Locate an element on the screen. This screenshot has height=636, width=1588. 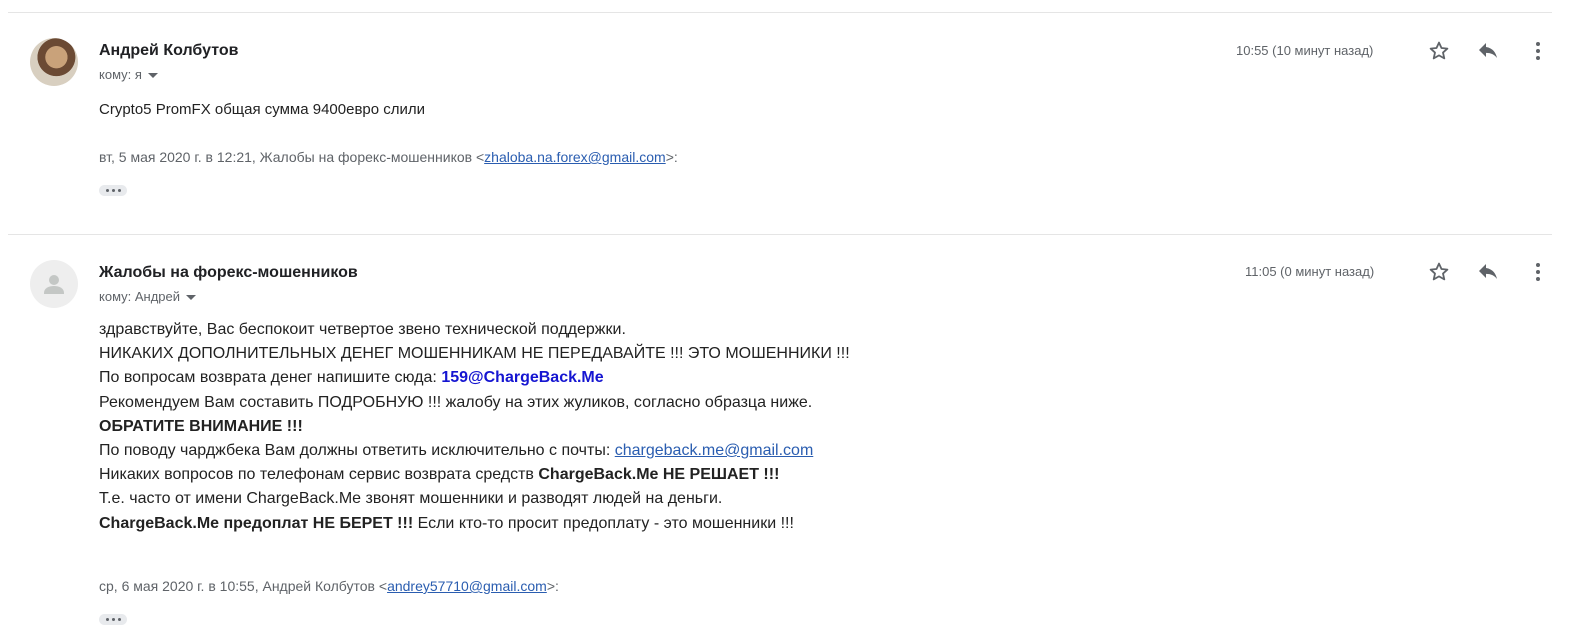
message-divider is located at coordinates (780, 234).